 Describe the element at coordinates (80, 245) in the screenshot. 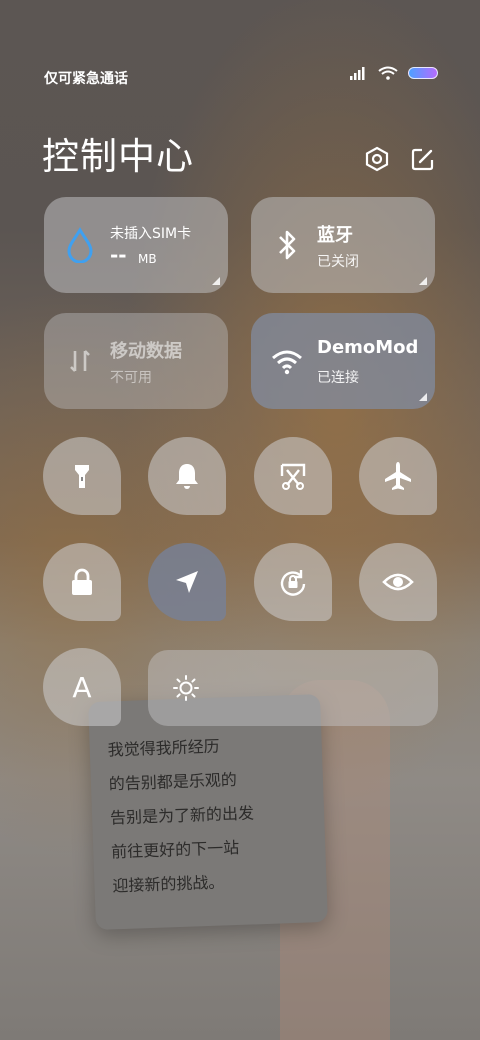

I see `water-drop-icon` at that location.